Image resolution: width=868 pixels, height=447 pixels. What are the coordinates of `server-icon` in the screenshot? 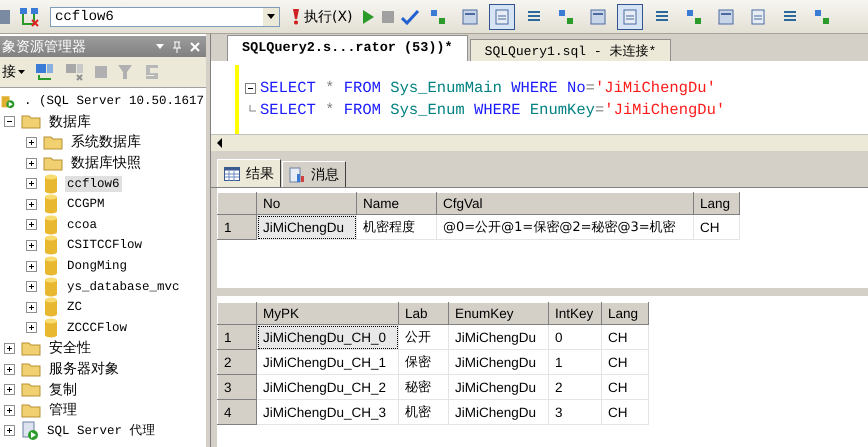 It's located at (45, 72).